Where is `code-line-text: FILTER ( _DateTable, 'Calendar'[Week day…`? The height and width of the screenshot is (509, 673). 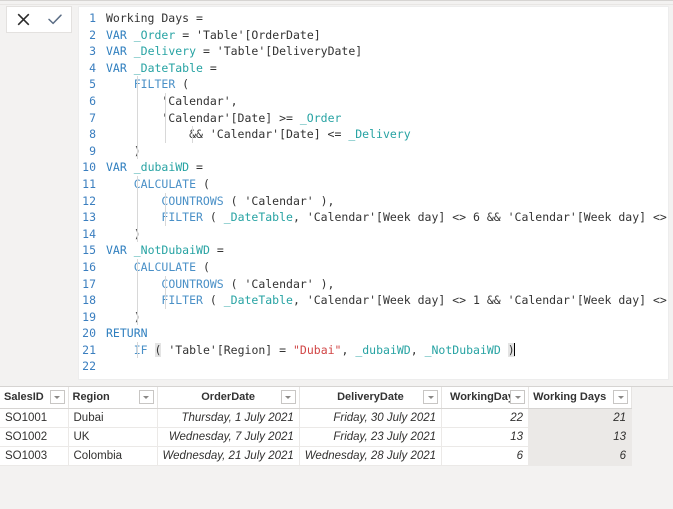 code-line-text: FILTER ( _DateTable, 'Calendar'[Week day… is located at coordinates (385, 300).